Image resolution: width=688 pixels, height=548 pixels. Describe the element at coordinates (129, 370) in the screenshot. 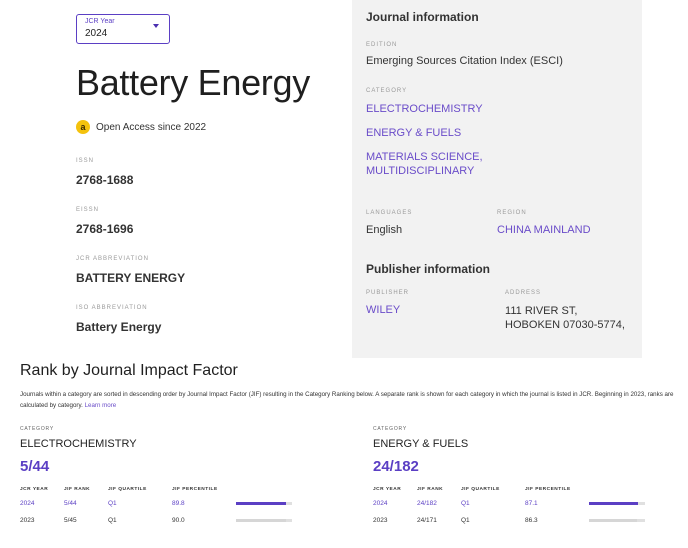

I see `rank-heading: Rank by Journal Impact Factor` at that location.